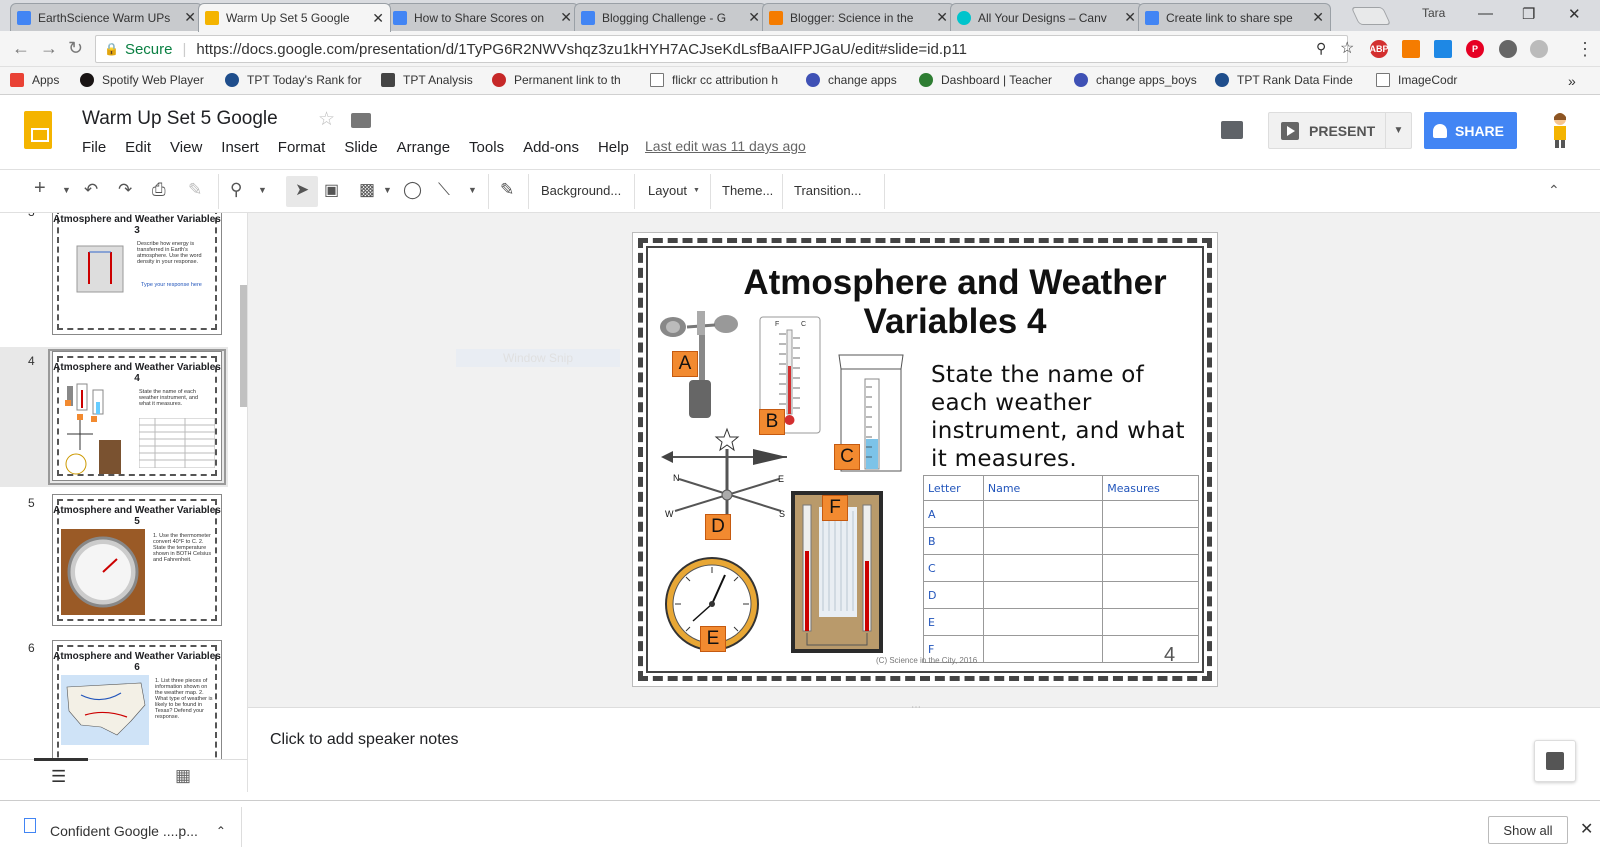 The image size is (1600, 858). What do you see at coordinates (1485, 13) in the screenshot?
I see `minimize-icon: —` at bounding box center [1485, 13].